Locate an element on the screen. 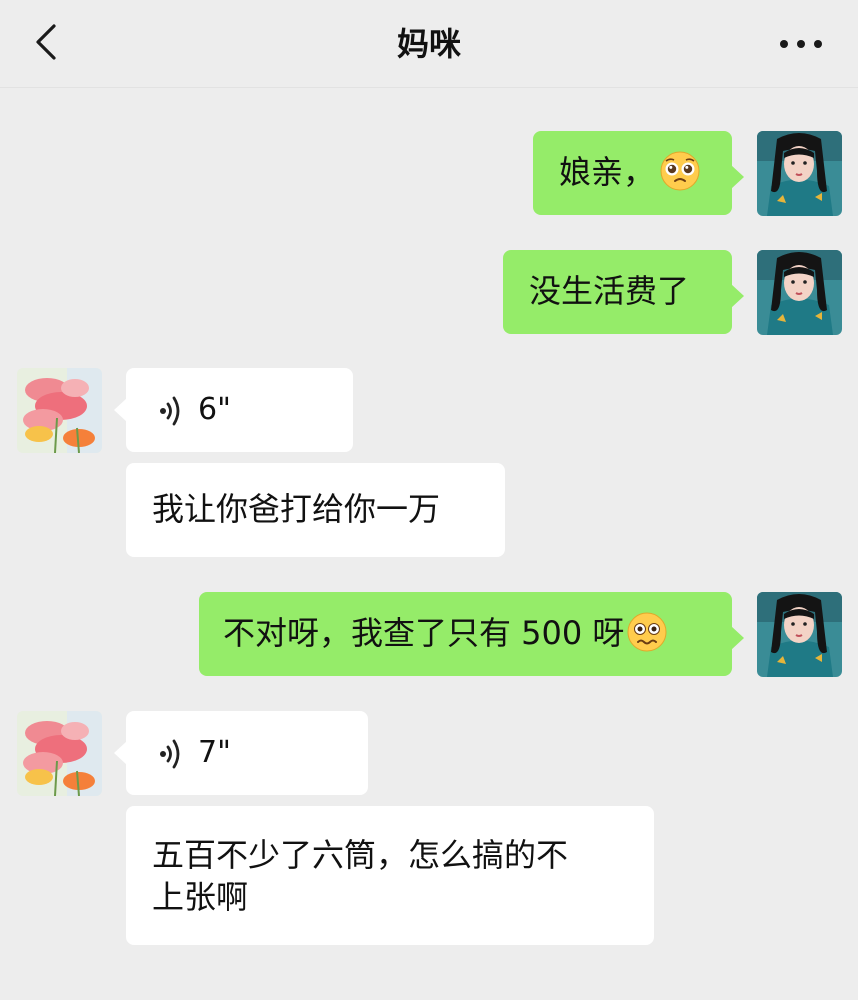 The image size is (858, 1000). message-text: 我让你爸打给你一万 is located at coordinates (296, 509).